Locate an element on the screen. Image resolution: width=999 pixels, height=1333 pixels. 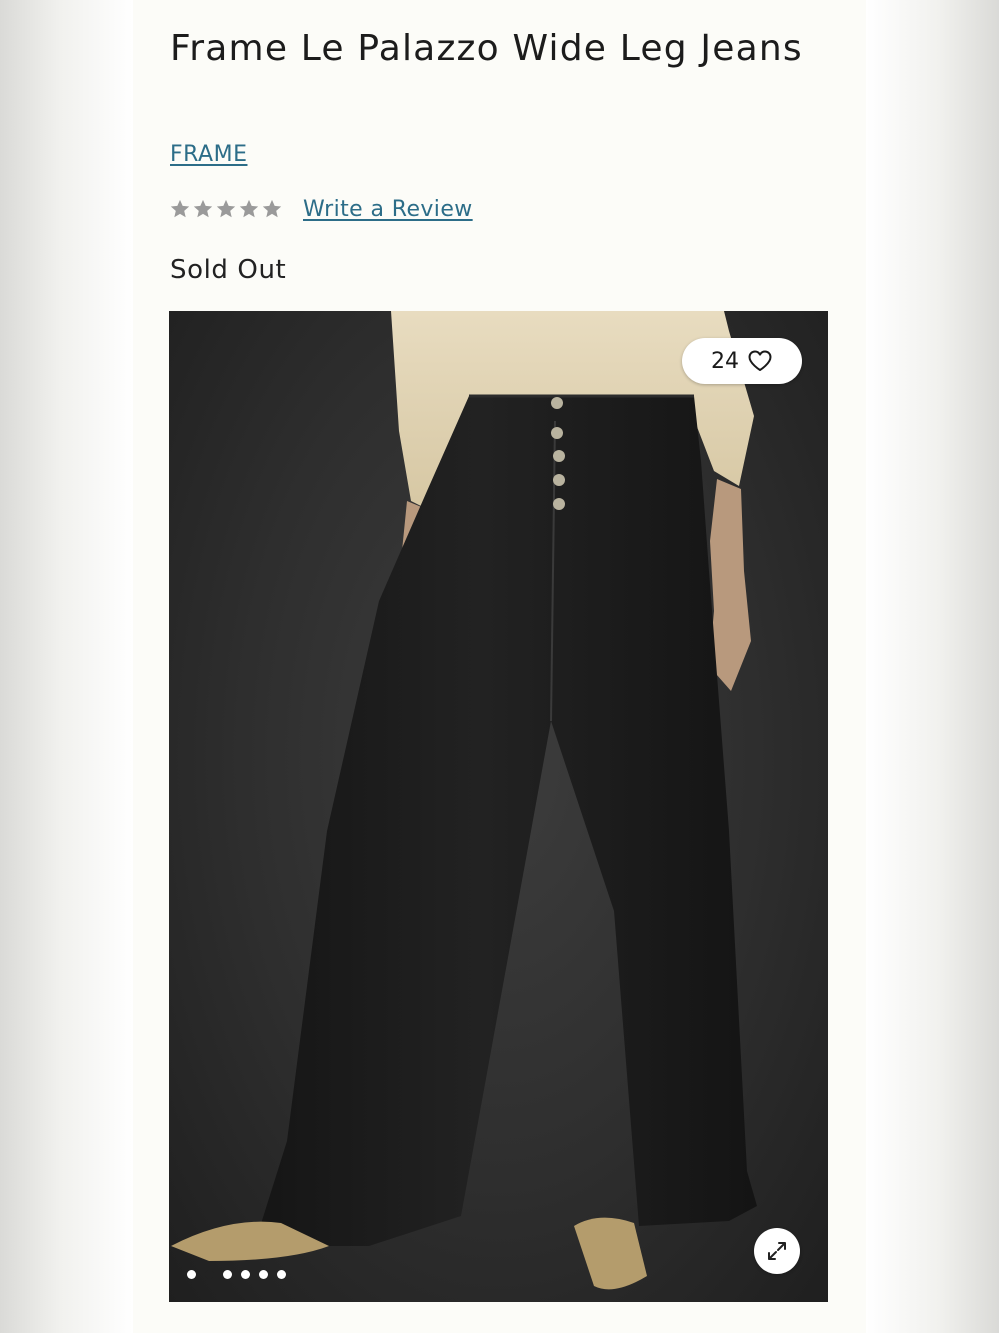
expand-icon is located at coordinates (777, 1251).